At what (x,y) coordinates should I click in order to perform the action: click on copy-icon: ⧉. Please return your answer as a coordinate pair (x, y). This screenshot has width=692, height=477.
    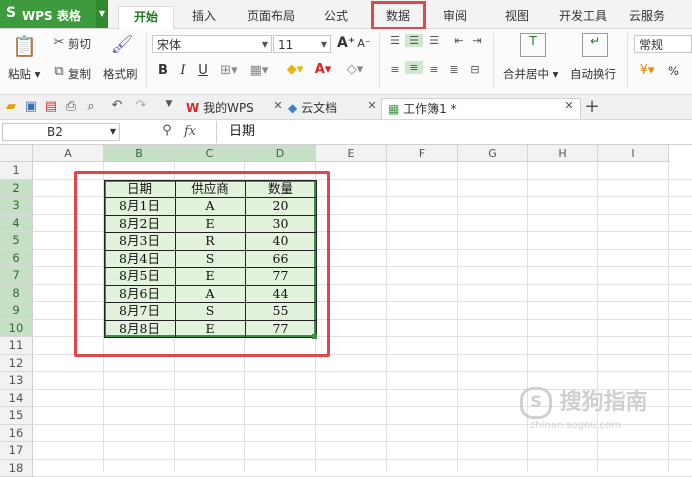
    Looking at the image, I should click on (59, 71).